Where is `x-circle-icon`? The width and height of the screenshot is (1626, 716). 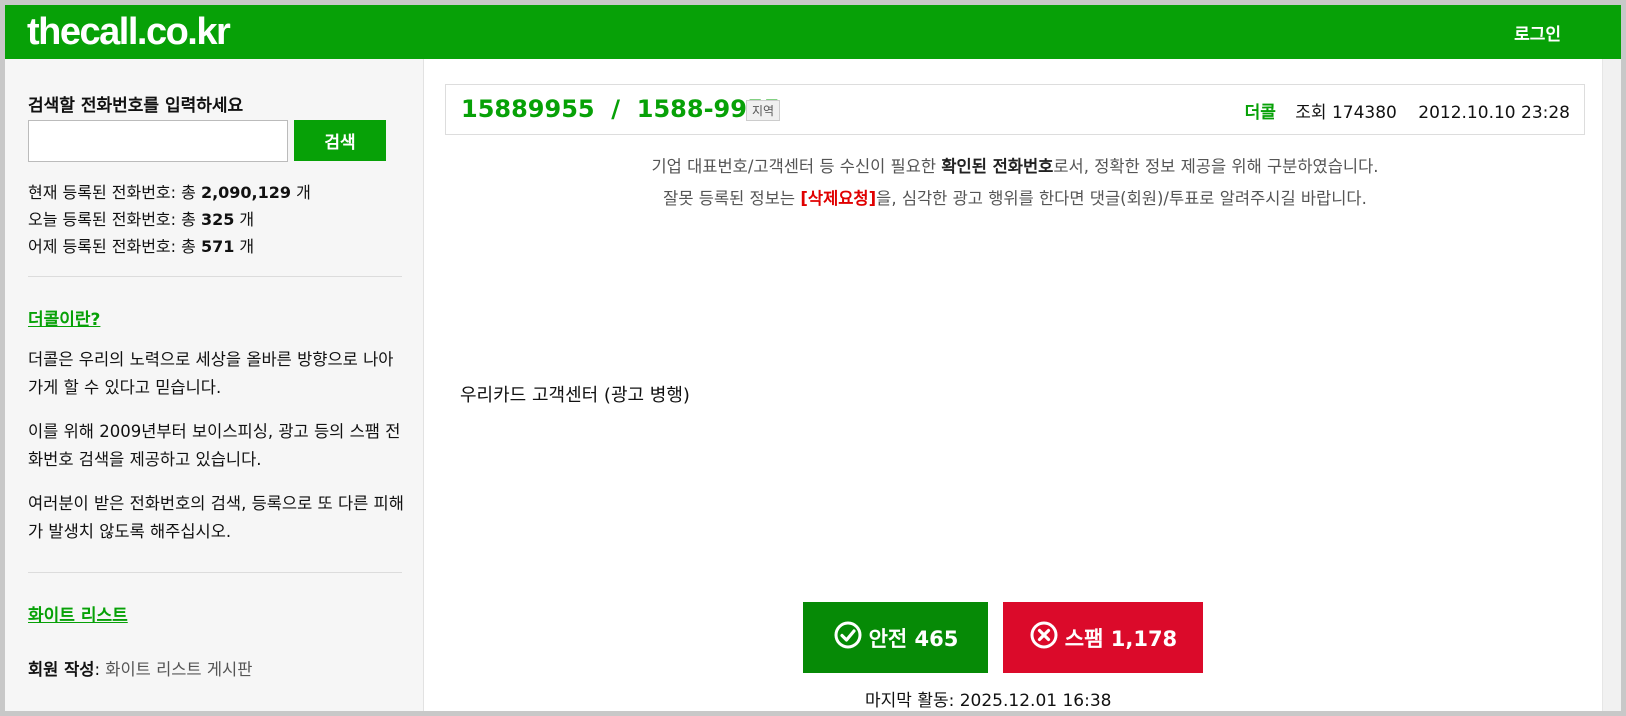
x-circle-icon is located at coordinates (1044, 637).